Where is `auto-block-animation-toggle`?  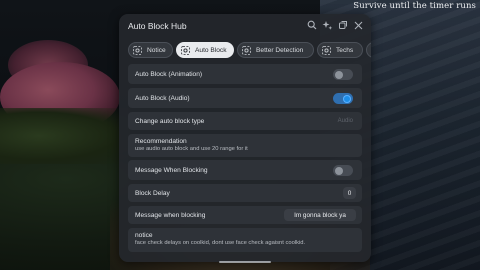 auto-block-animation-toggle is located at coordinates (343, 74).